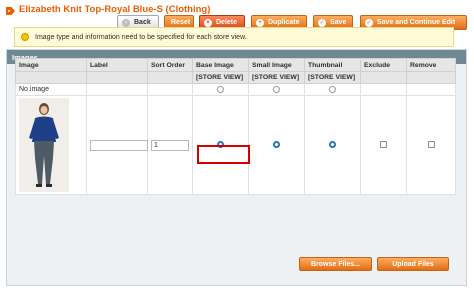 This screenshot has width=474, height=300. Describe the element at coordinates (338, 22) in the screenshot. I see `save-button-label: Save` at that location.